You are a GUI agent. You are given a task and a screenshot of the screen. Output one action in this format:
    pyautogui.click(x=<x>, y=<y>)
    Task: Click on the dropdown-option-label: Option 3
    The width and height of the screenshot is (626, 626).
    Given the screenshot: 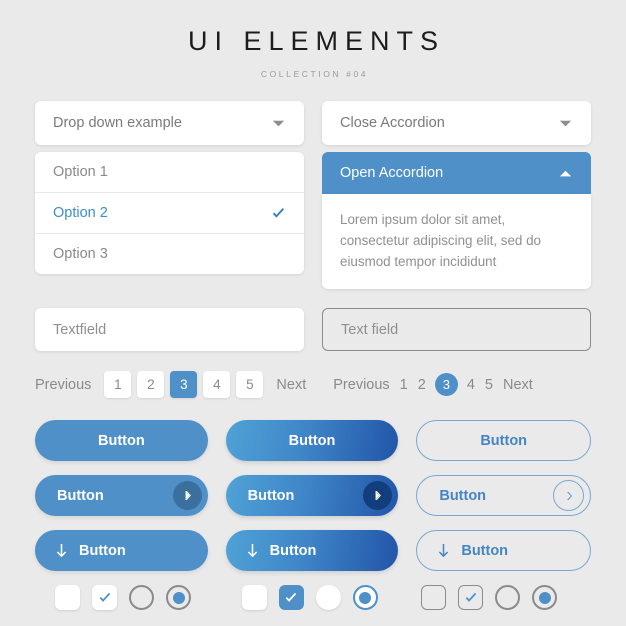 What is the action you would take?
    pyautogui.click(x=80, y=254)
    